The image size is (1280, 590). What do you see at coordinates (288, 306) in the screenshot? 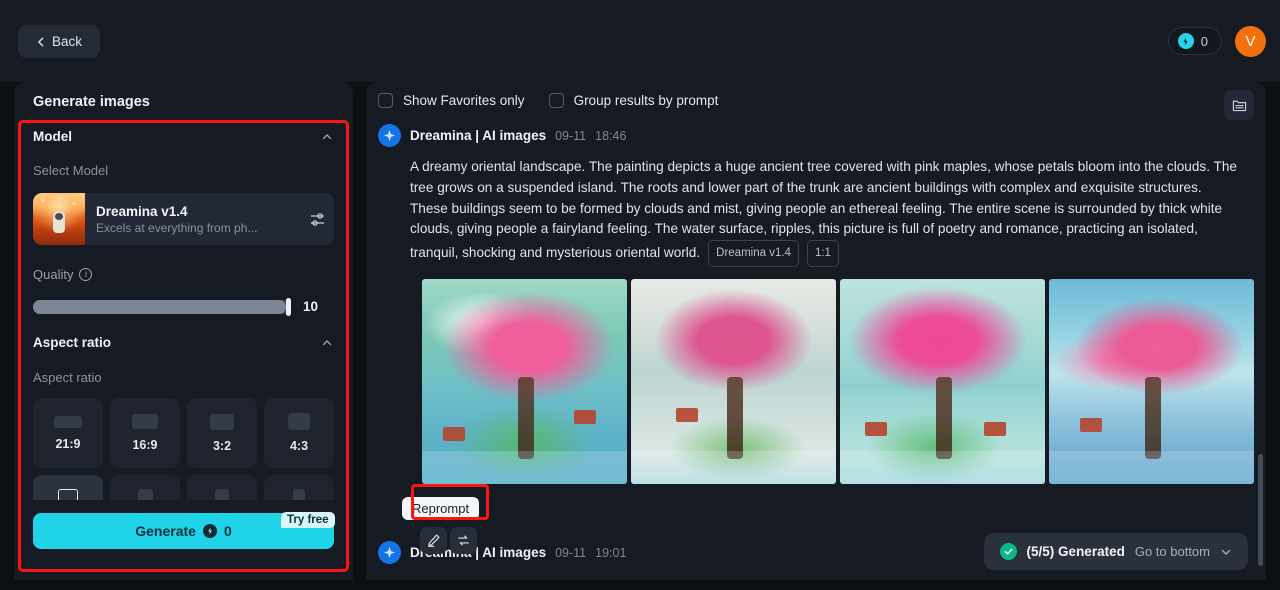
I see `slider-handle` at bounding box center [288, 306].